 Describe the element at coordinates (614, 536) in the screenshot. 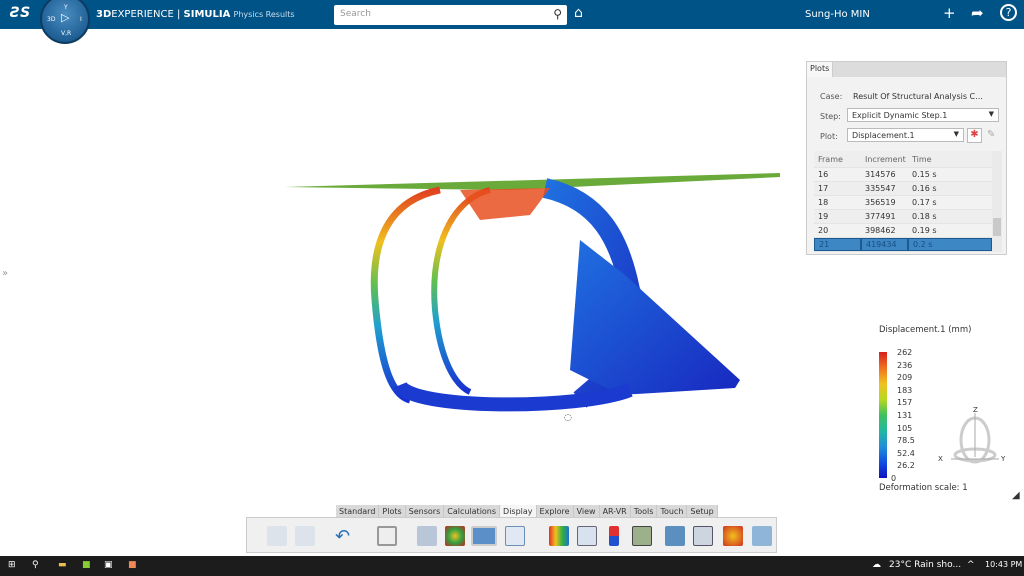

I see `color-bar-icon` at that location.